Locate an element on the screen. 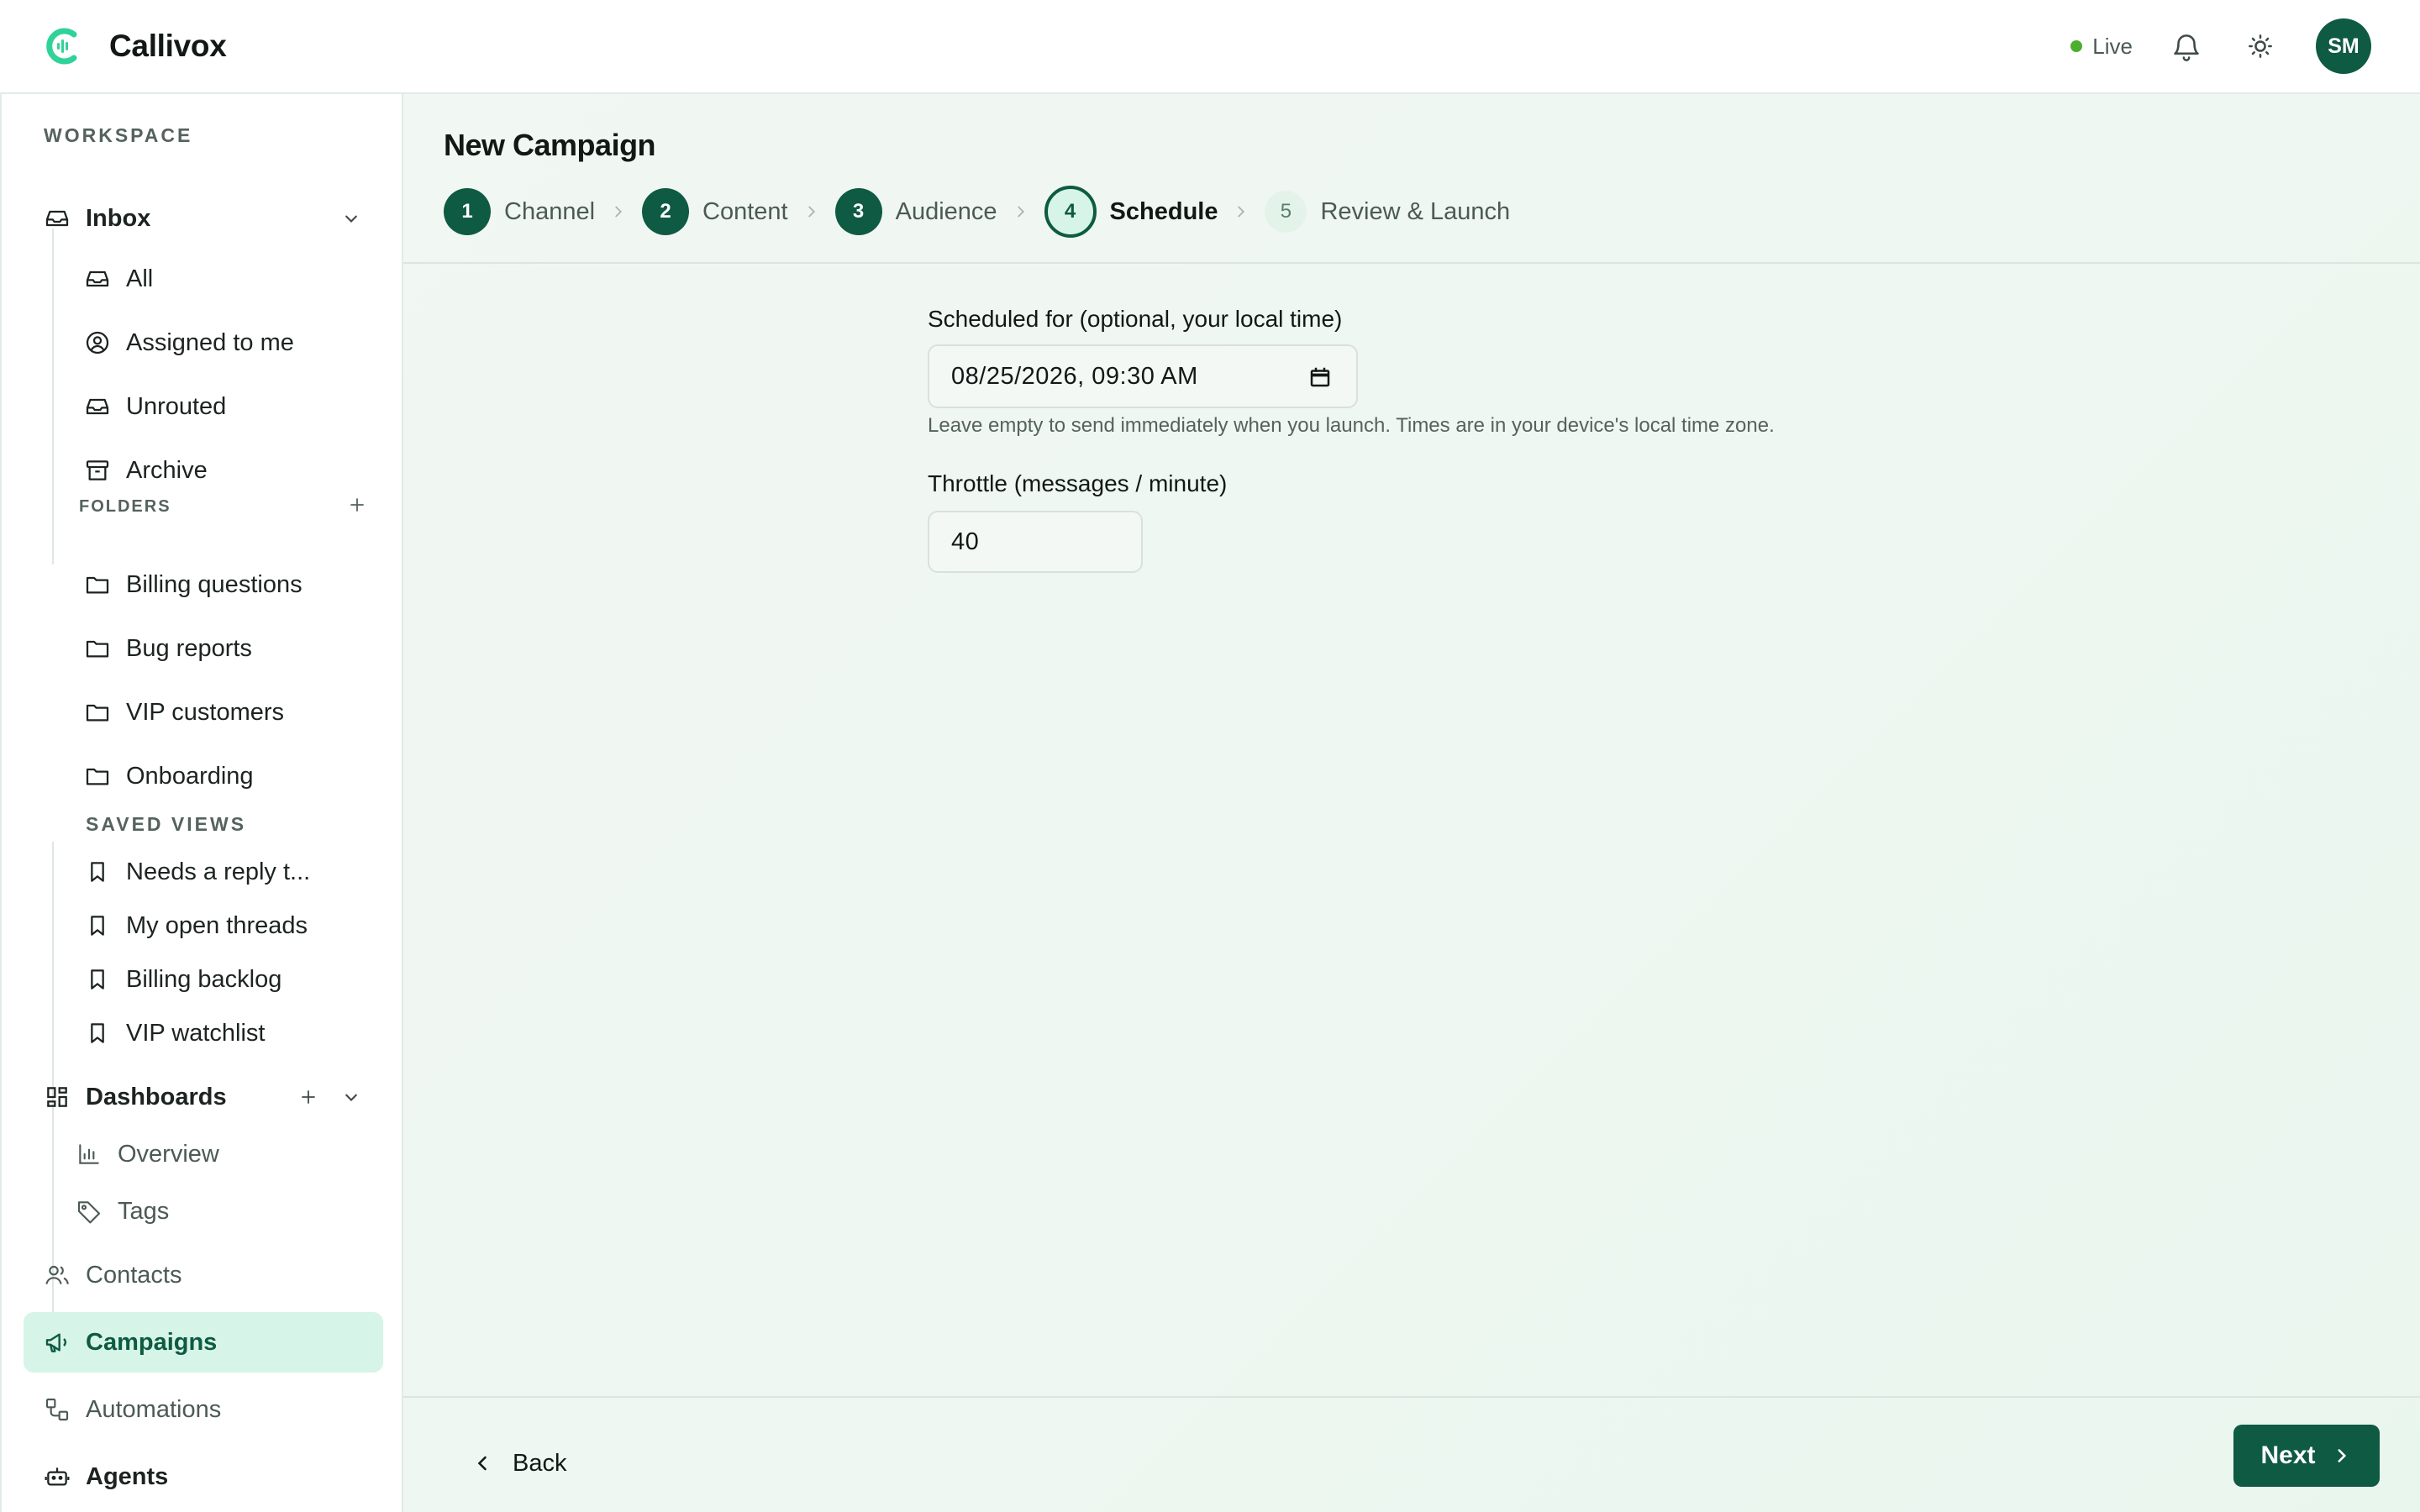 The width and height of the screenshot is (2420, 1512). saved-view-billing-backlog: Billing backlog is located at coordinates (182, 979).